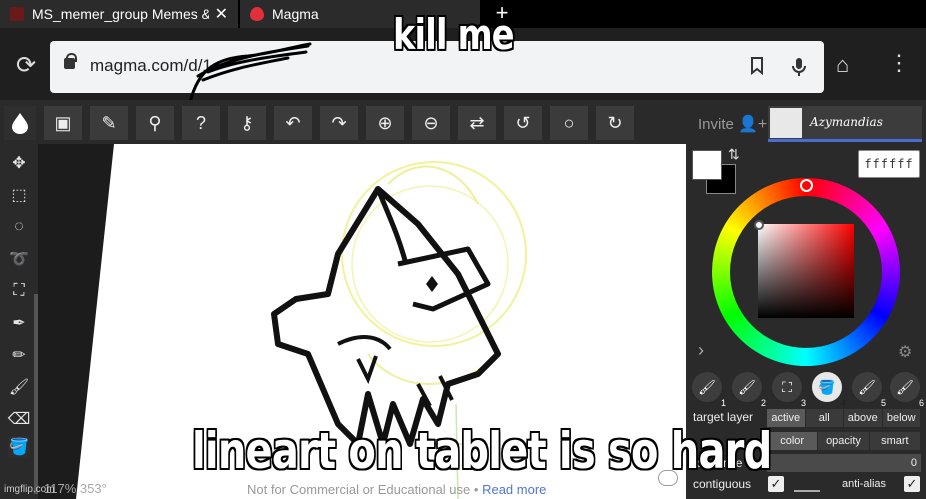  What do you see at coordinates (842, 65) in the screenshot?
I see `home-icon: ⌂` at bounding box center [842, 65].